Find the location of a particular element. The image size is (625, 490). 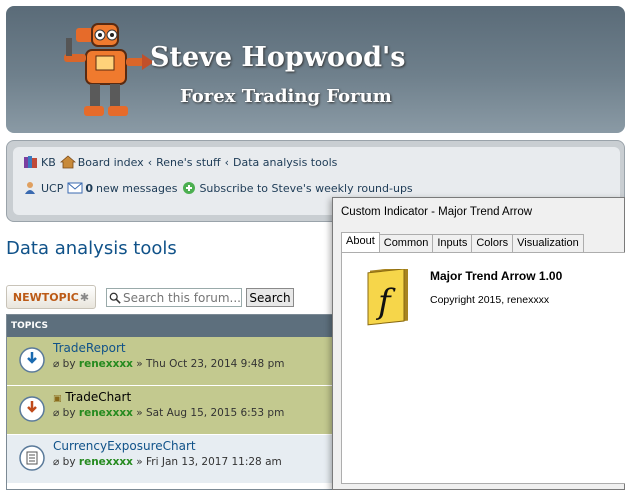

tab-inputs: Inputs is located at coordinates (452, 243).